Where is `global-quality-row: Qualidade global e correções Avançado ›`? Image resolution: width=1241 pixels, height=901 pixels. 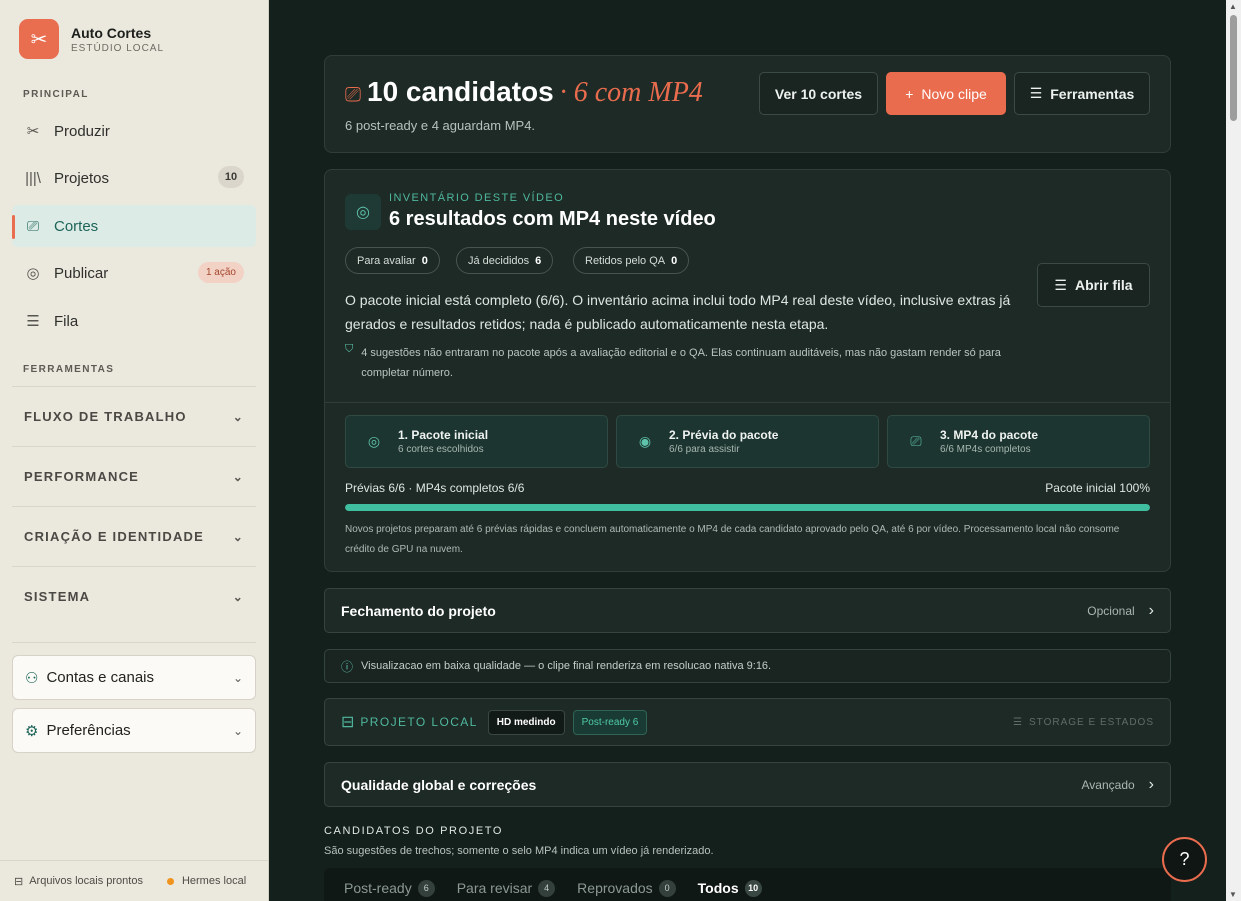 global-quality-row: Qualidade global e correções Avançado › is located at coordinates (747, 784).